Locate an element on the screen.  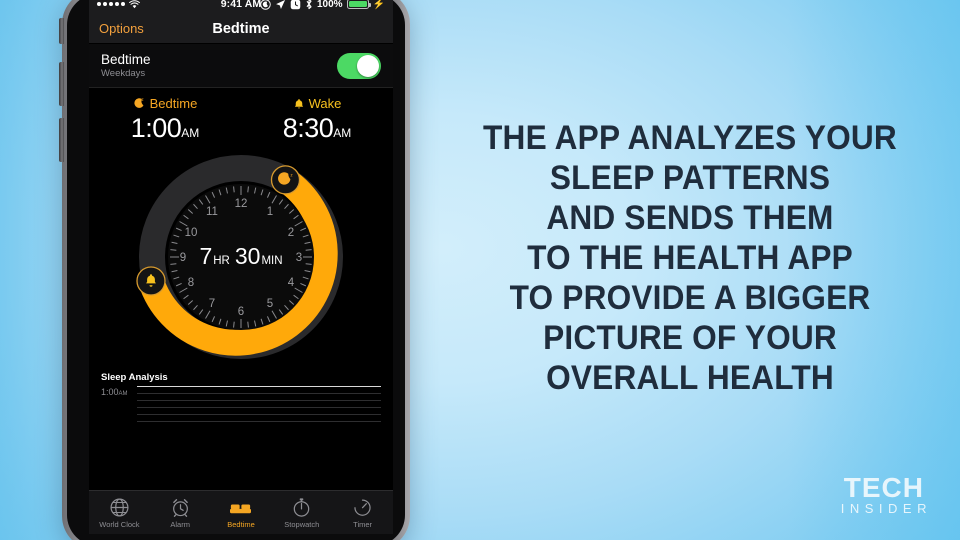
sleep-analysis-title: Sleep Analysis is located at coordinates (134, 377).